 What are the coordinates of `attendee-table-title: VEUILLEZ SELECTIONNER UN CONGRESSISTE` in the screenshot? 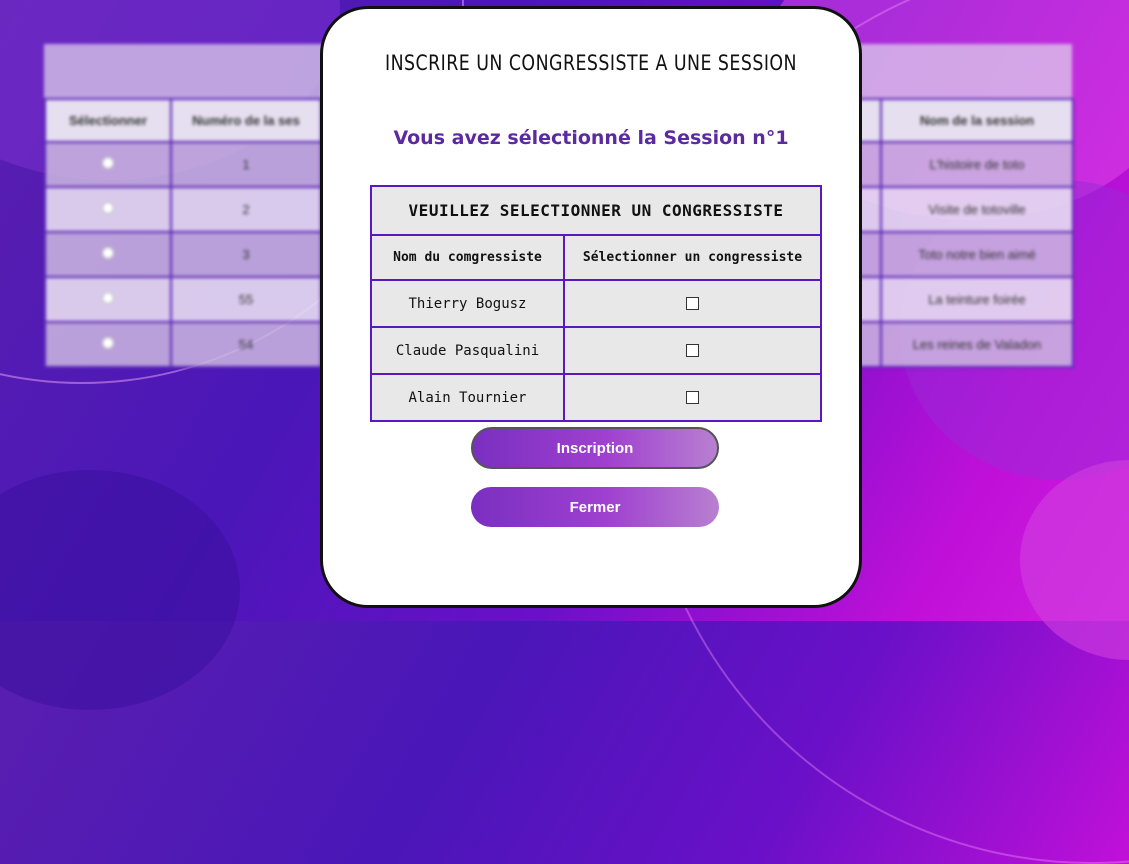 It's located at (596, 210).